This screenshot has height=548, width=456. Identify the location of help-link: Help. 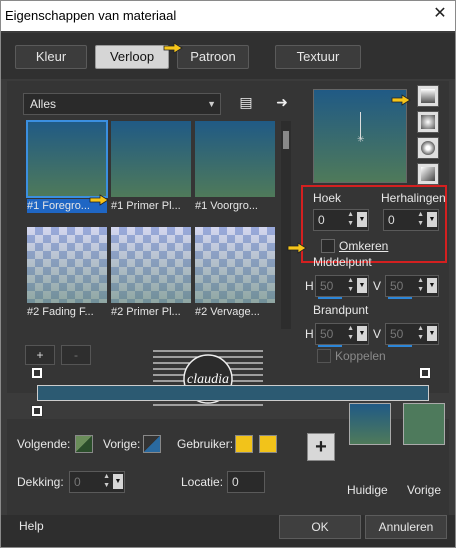
(31, 526).